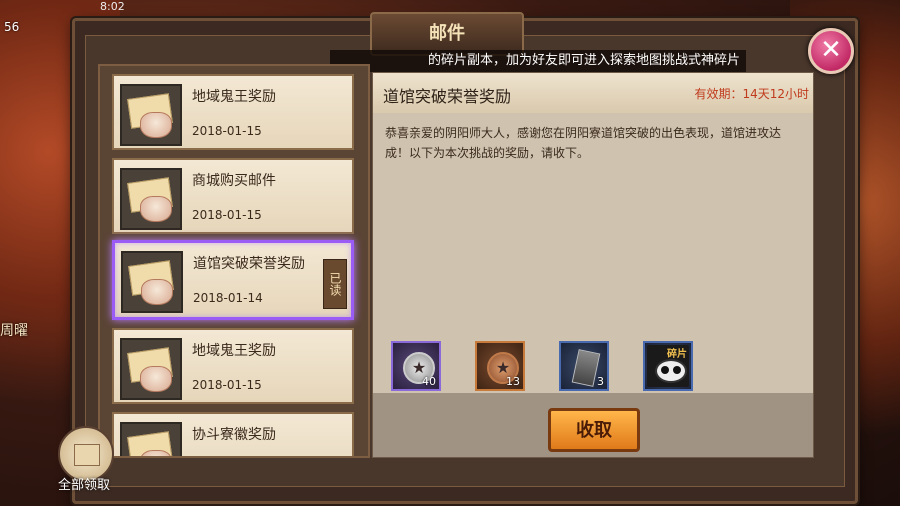 The width and height of the screenshot is (900, 506). I want to click on reward-count: 40, so click(429, 381).